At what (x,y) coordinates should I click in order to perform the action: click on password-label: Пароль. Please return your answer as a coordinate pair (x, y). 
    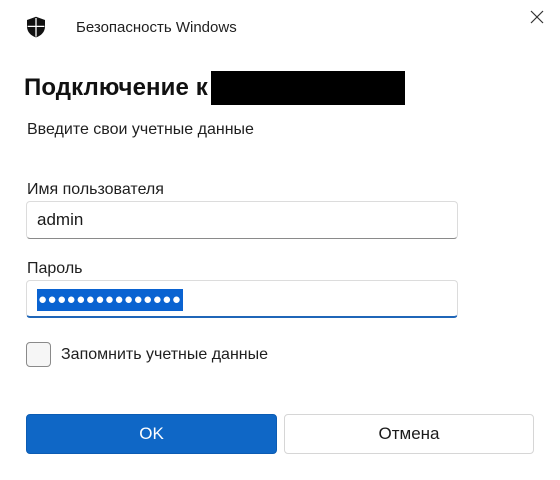
    Looking at the image, I should click on (55, 268).